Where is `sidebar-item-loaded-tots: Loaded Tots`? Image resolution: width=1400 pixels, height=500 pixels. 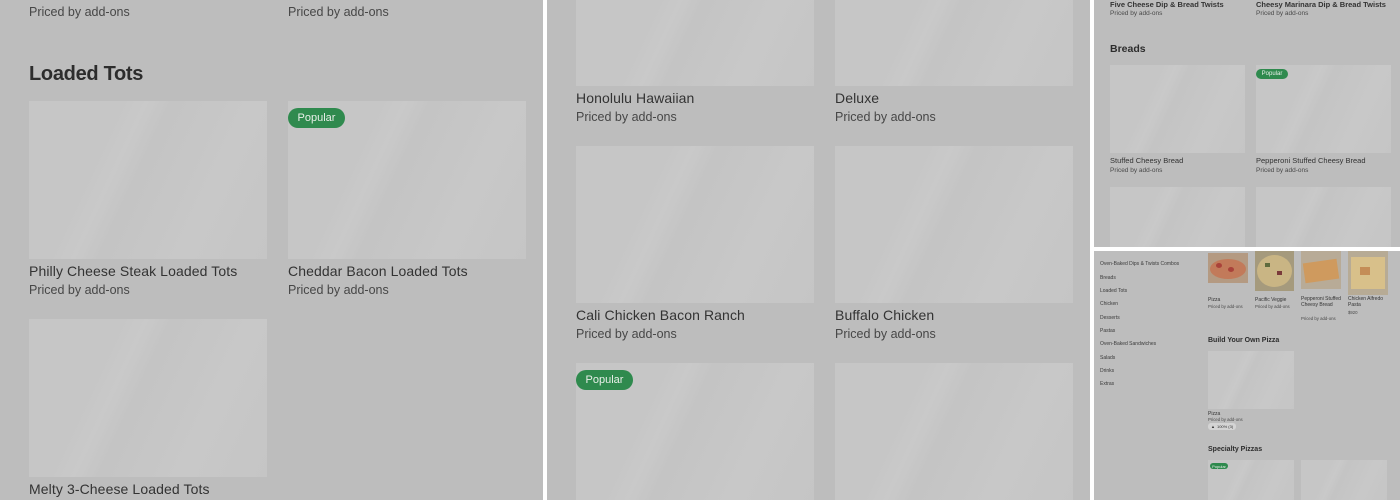 sidebar-item-loaded-tots: Loaded Tots is located at coordinates (1113, 291).